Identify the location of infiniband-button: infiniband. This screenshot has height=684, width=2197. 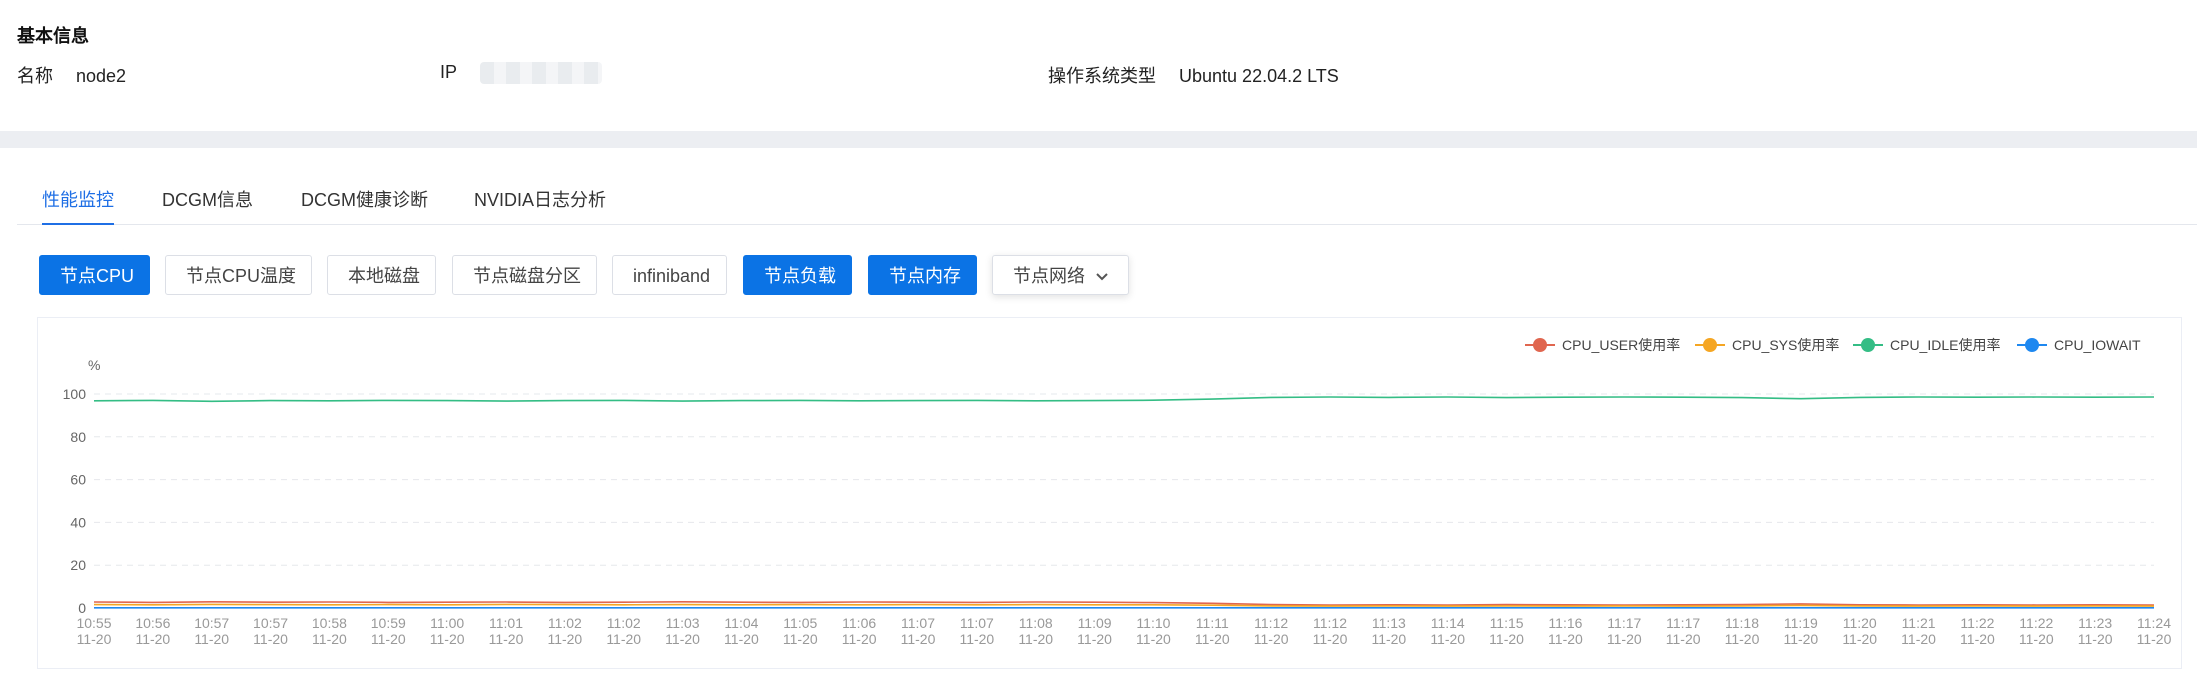
(669, 275).